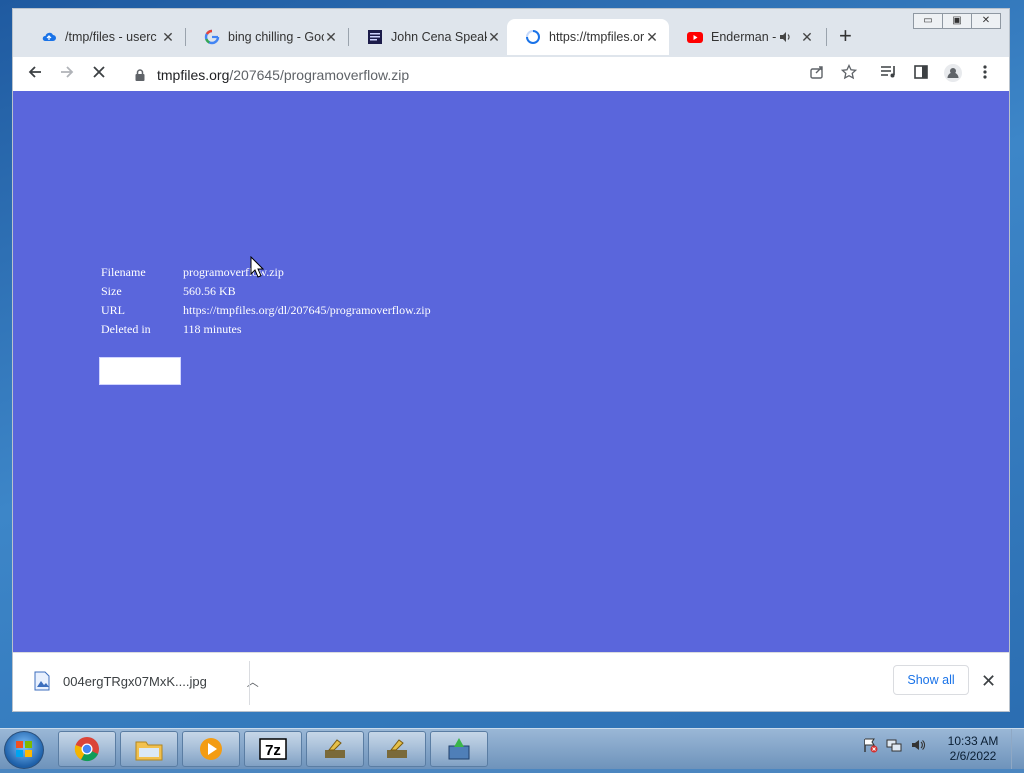 The image size is (1024, 773). What do you see at coordinates (918, 745) in the screenshot?
I see `volume-icon` at bounding box center [918, 745].